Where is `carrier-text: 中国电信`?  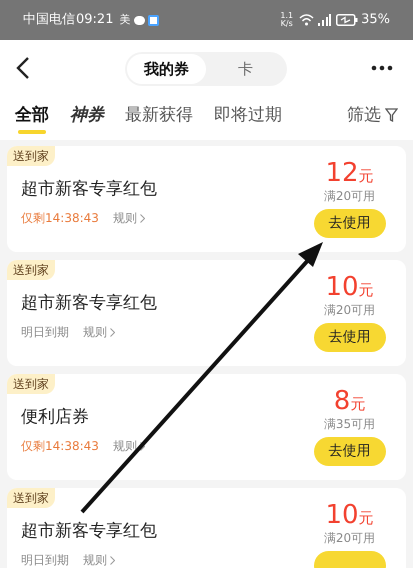
carrier-text: 中国电信 is located at coordinates (49, 20).